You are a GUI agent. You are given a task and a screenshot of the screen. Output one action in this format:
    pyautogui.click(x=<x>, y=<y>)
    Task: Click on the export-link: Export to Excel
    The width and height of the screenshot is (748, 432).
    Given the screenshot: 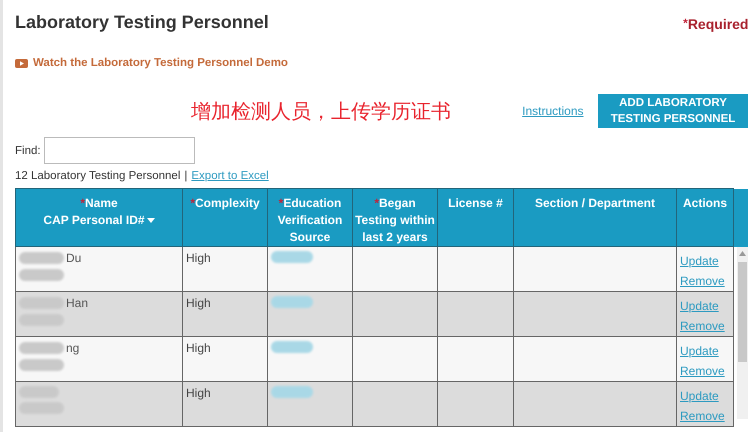 What is the action you would take?
    pyautogui.click(x=230, y=176)
    